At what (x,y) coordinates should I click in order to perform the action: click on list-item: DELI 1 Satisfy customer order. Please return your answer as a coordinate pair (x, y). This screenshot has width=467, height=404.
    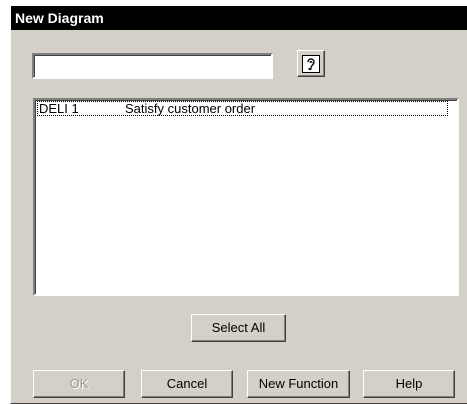
    Looking at the image, I should click on (242, 108).